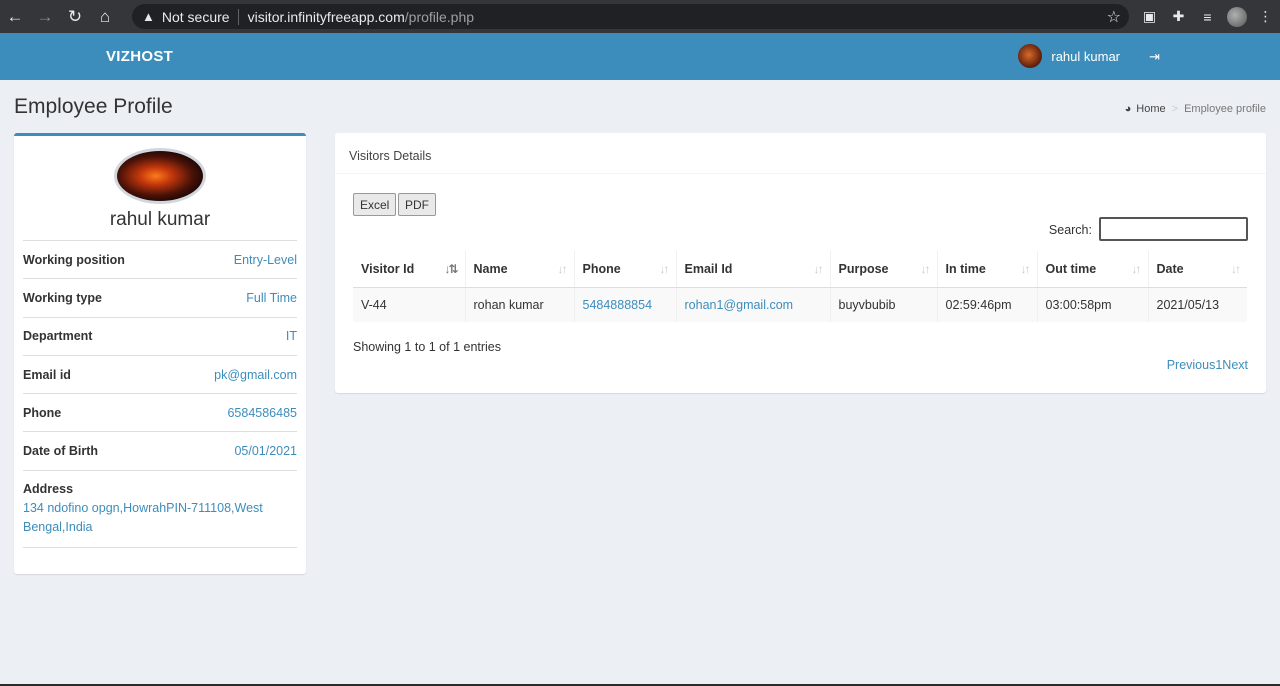 This screenshot has height=686, width=1280. I want to click on cell-name: rohan kumar, so click(519, 304).